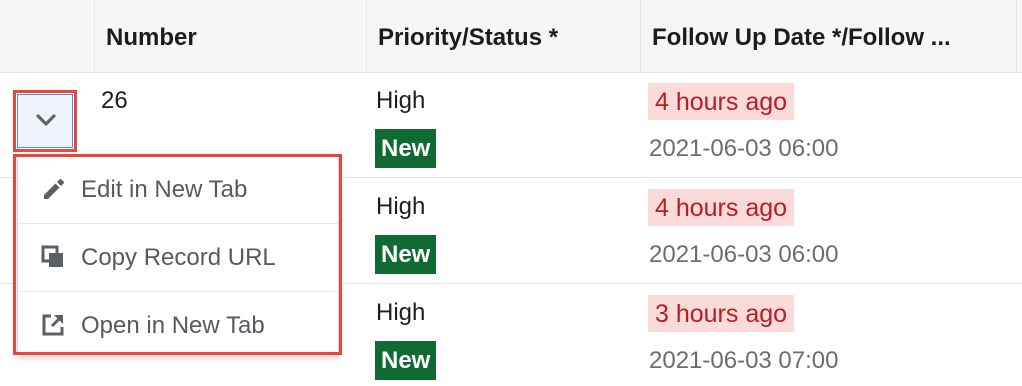  I want to click on menu-item-label: Copy Record URL, so click(178, 257).